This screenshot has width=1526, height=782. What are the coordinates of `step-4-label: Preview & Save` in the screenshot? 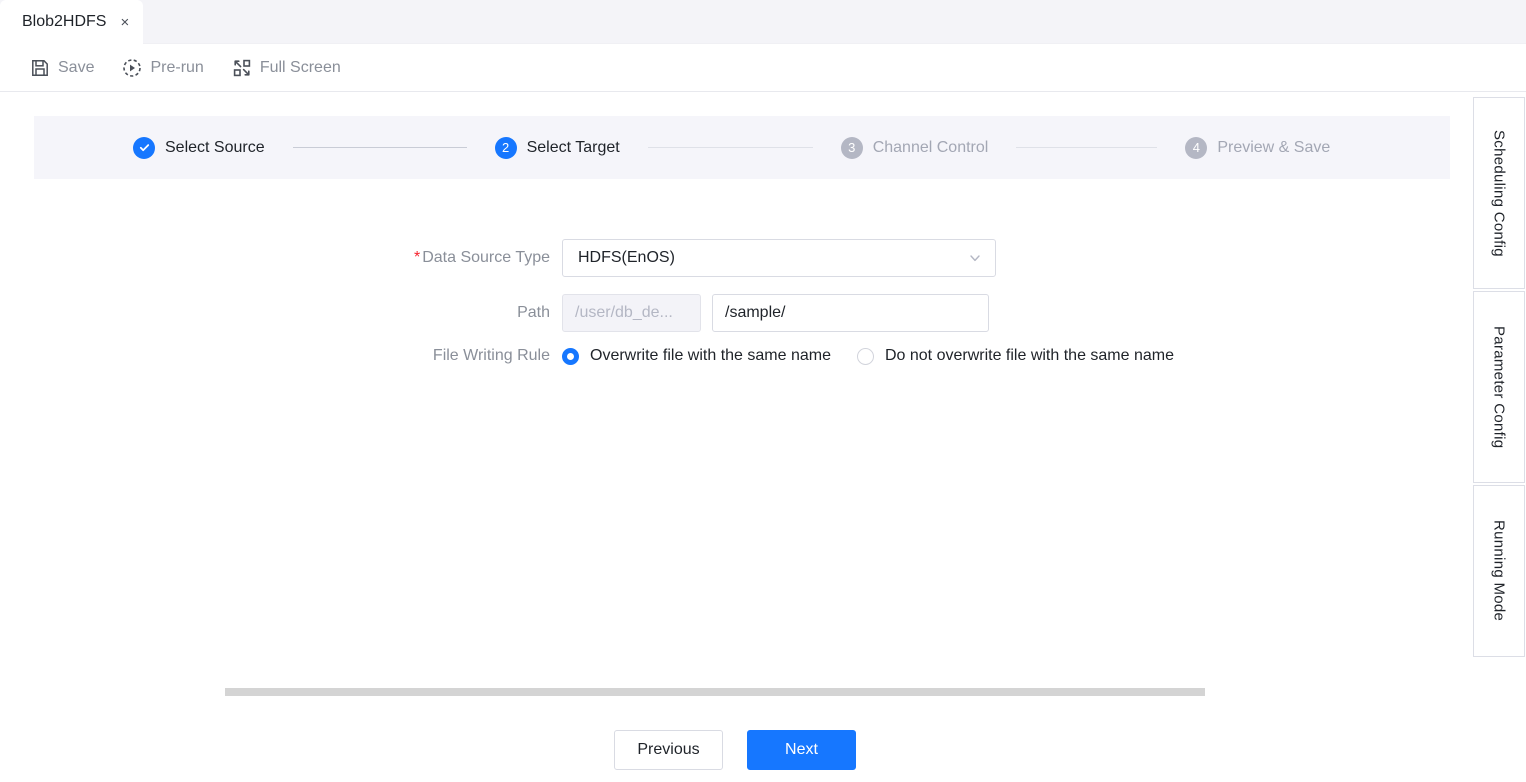 It's located at (1274, 147).